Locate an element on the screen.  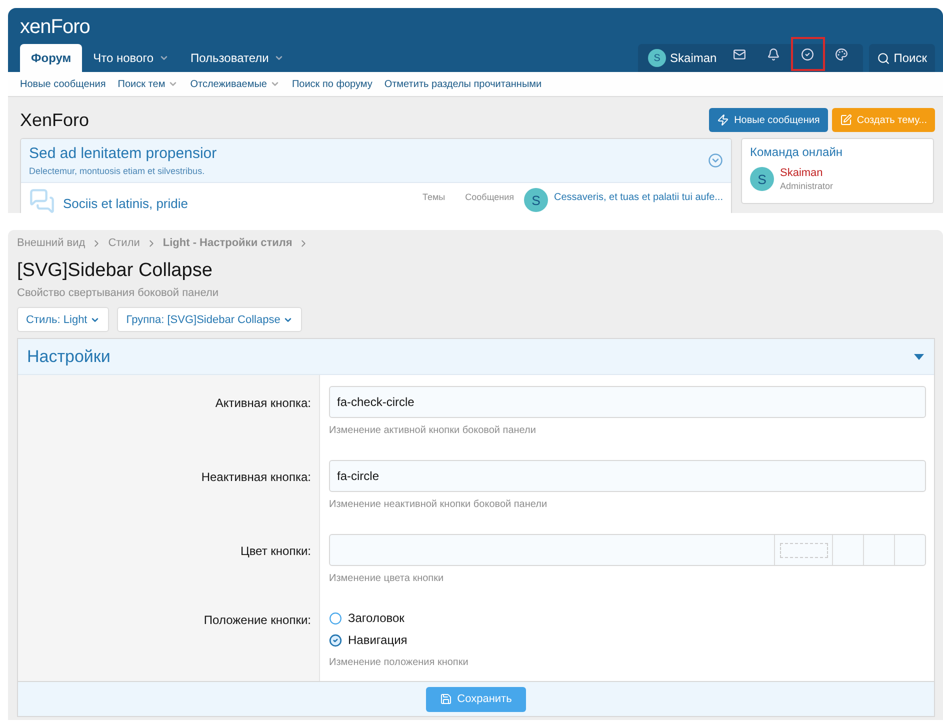
lightning-icon is located at coordinates (723, 120).